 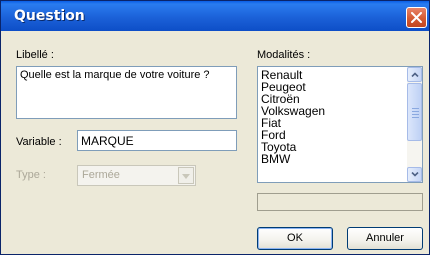 I want to click on chevron-up-icon, so click(x=415, y=74).